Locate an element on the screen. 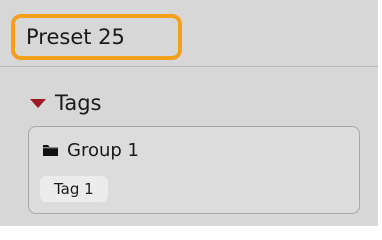  triangle-down-icon is located at coordinates (38, 103).